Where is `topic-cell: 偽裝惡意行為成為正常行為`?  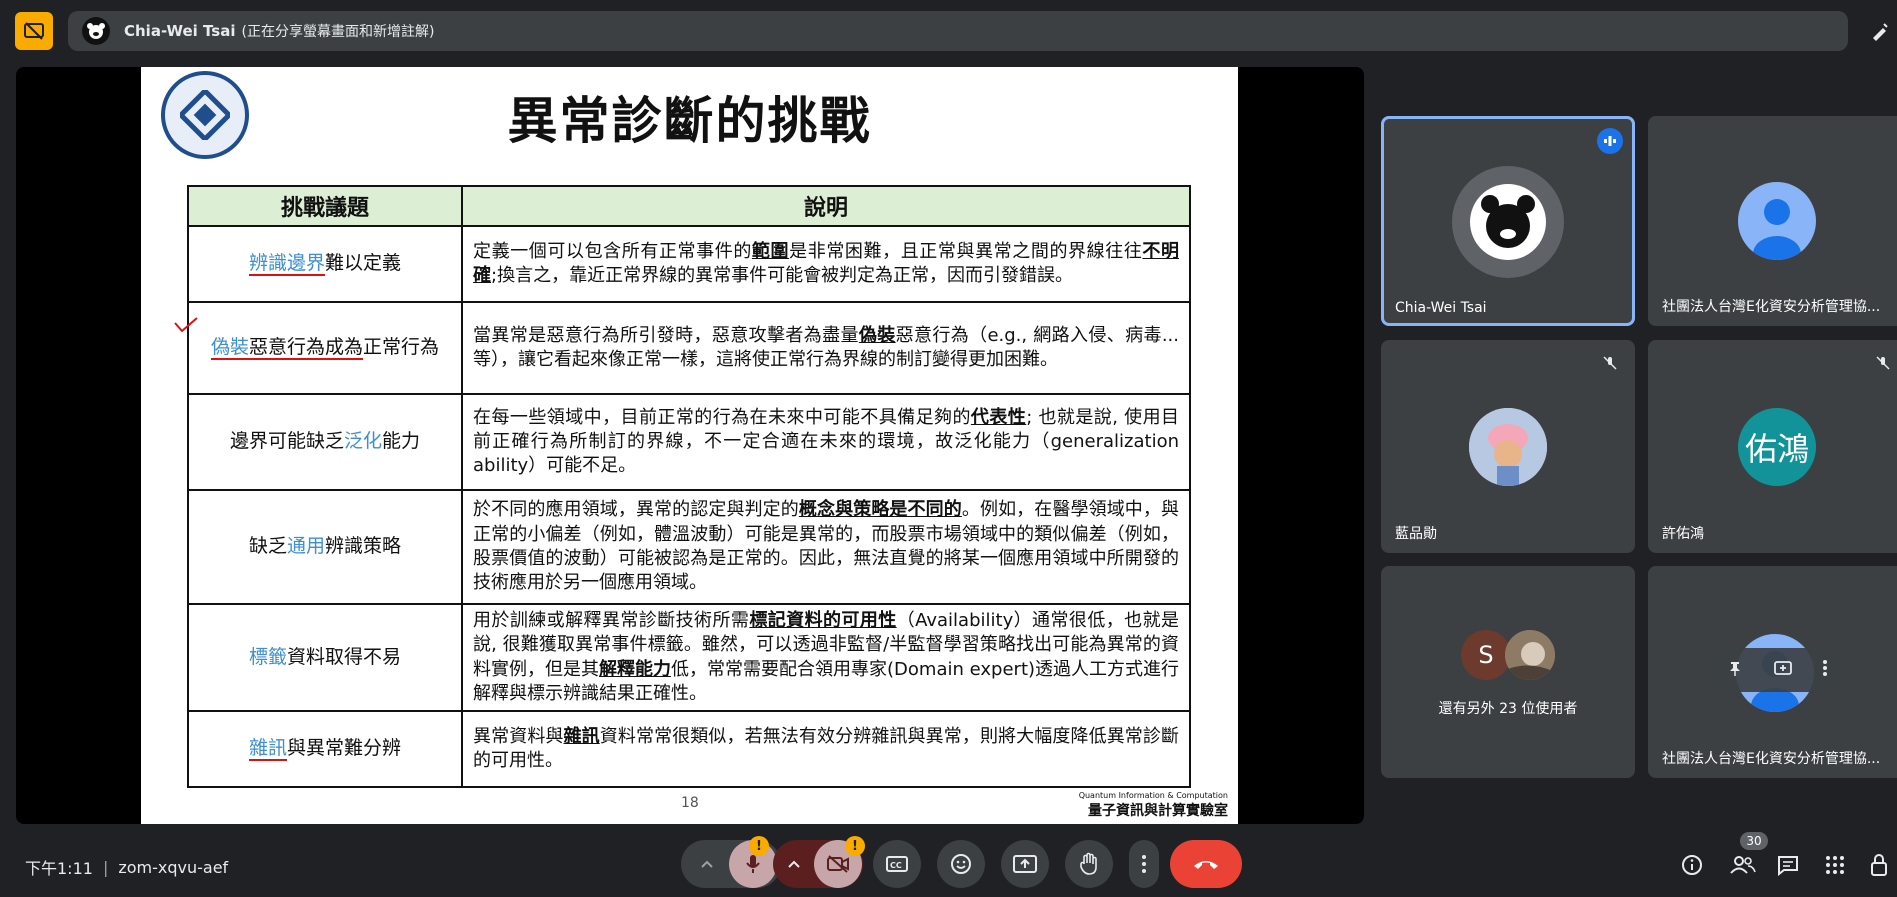
topic-cell: 偽裝惡意行為成為正常行為 is located at coordinates (325, 348).